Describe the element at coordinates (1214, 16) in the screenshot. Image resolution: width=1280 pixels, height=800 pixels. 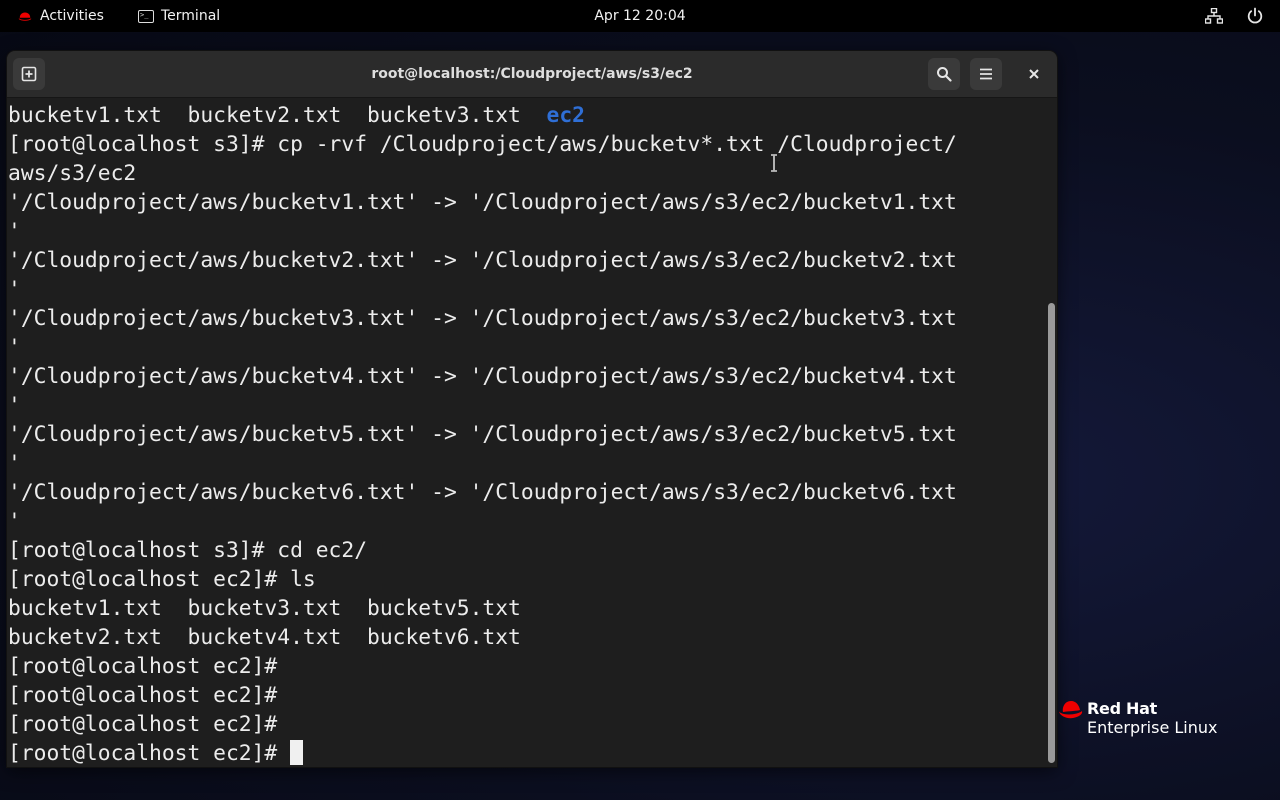
I see `network-icon` at that location.